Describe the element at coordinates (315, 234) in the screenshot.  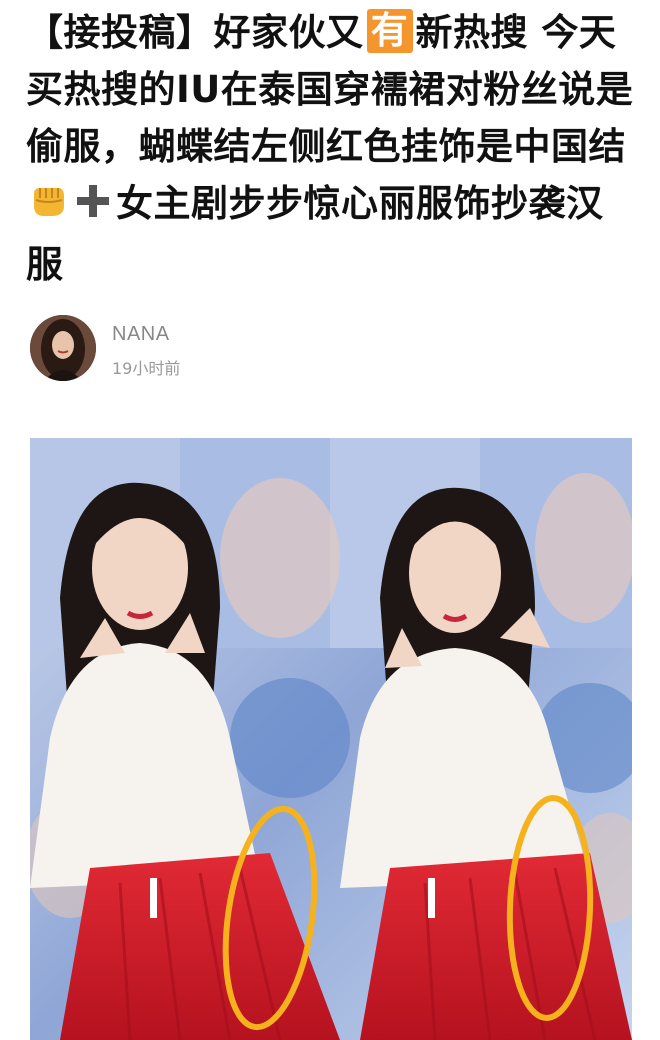
I see `headline-text-part3: 女主剧步步惊心丽服饰抄袭汉服` at that location.